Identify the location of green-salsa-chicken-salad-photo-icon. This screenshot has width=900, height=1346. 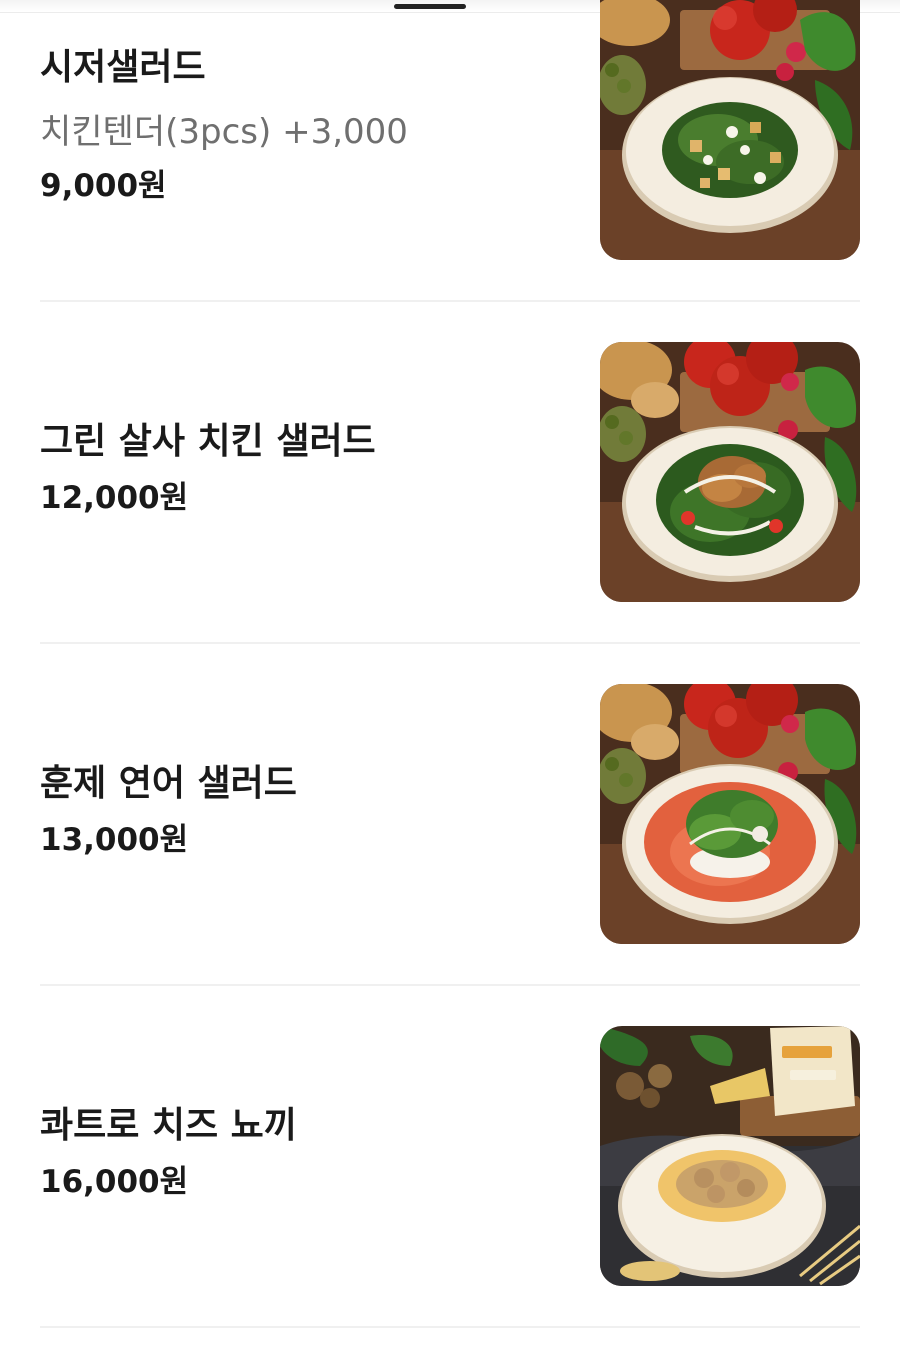
(730, 472).